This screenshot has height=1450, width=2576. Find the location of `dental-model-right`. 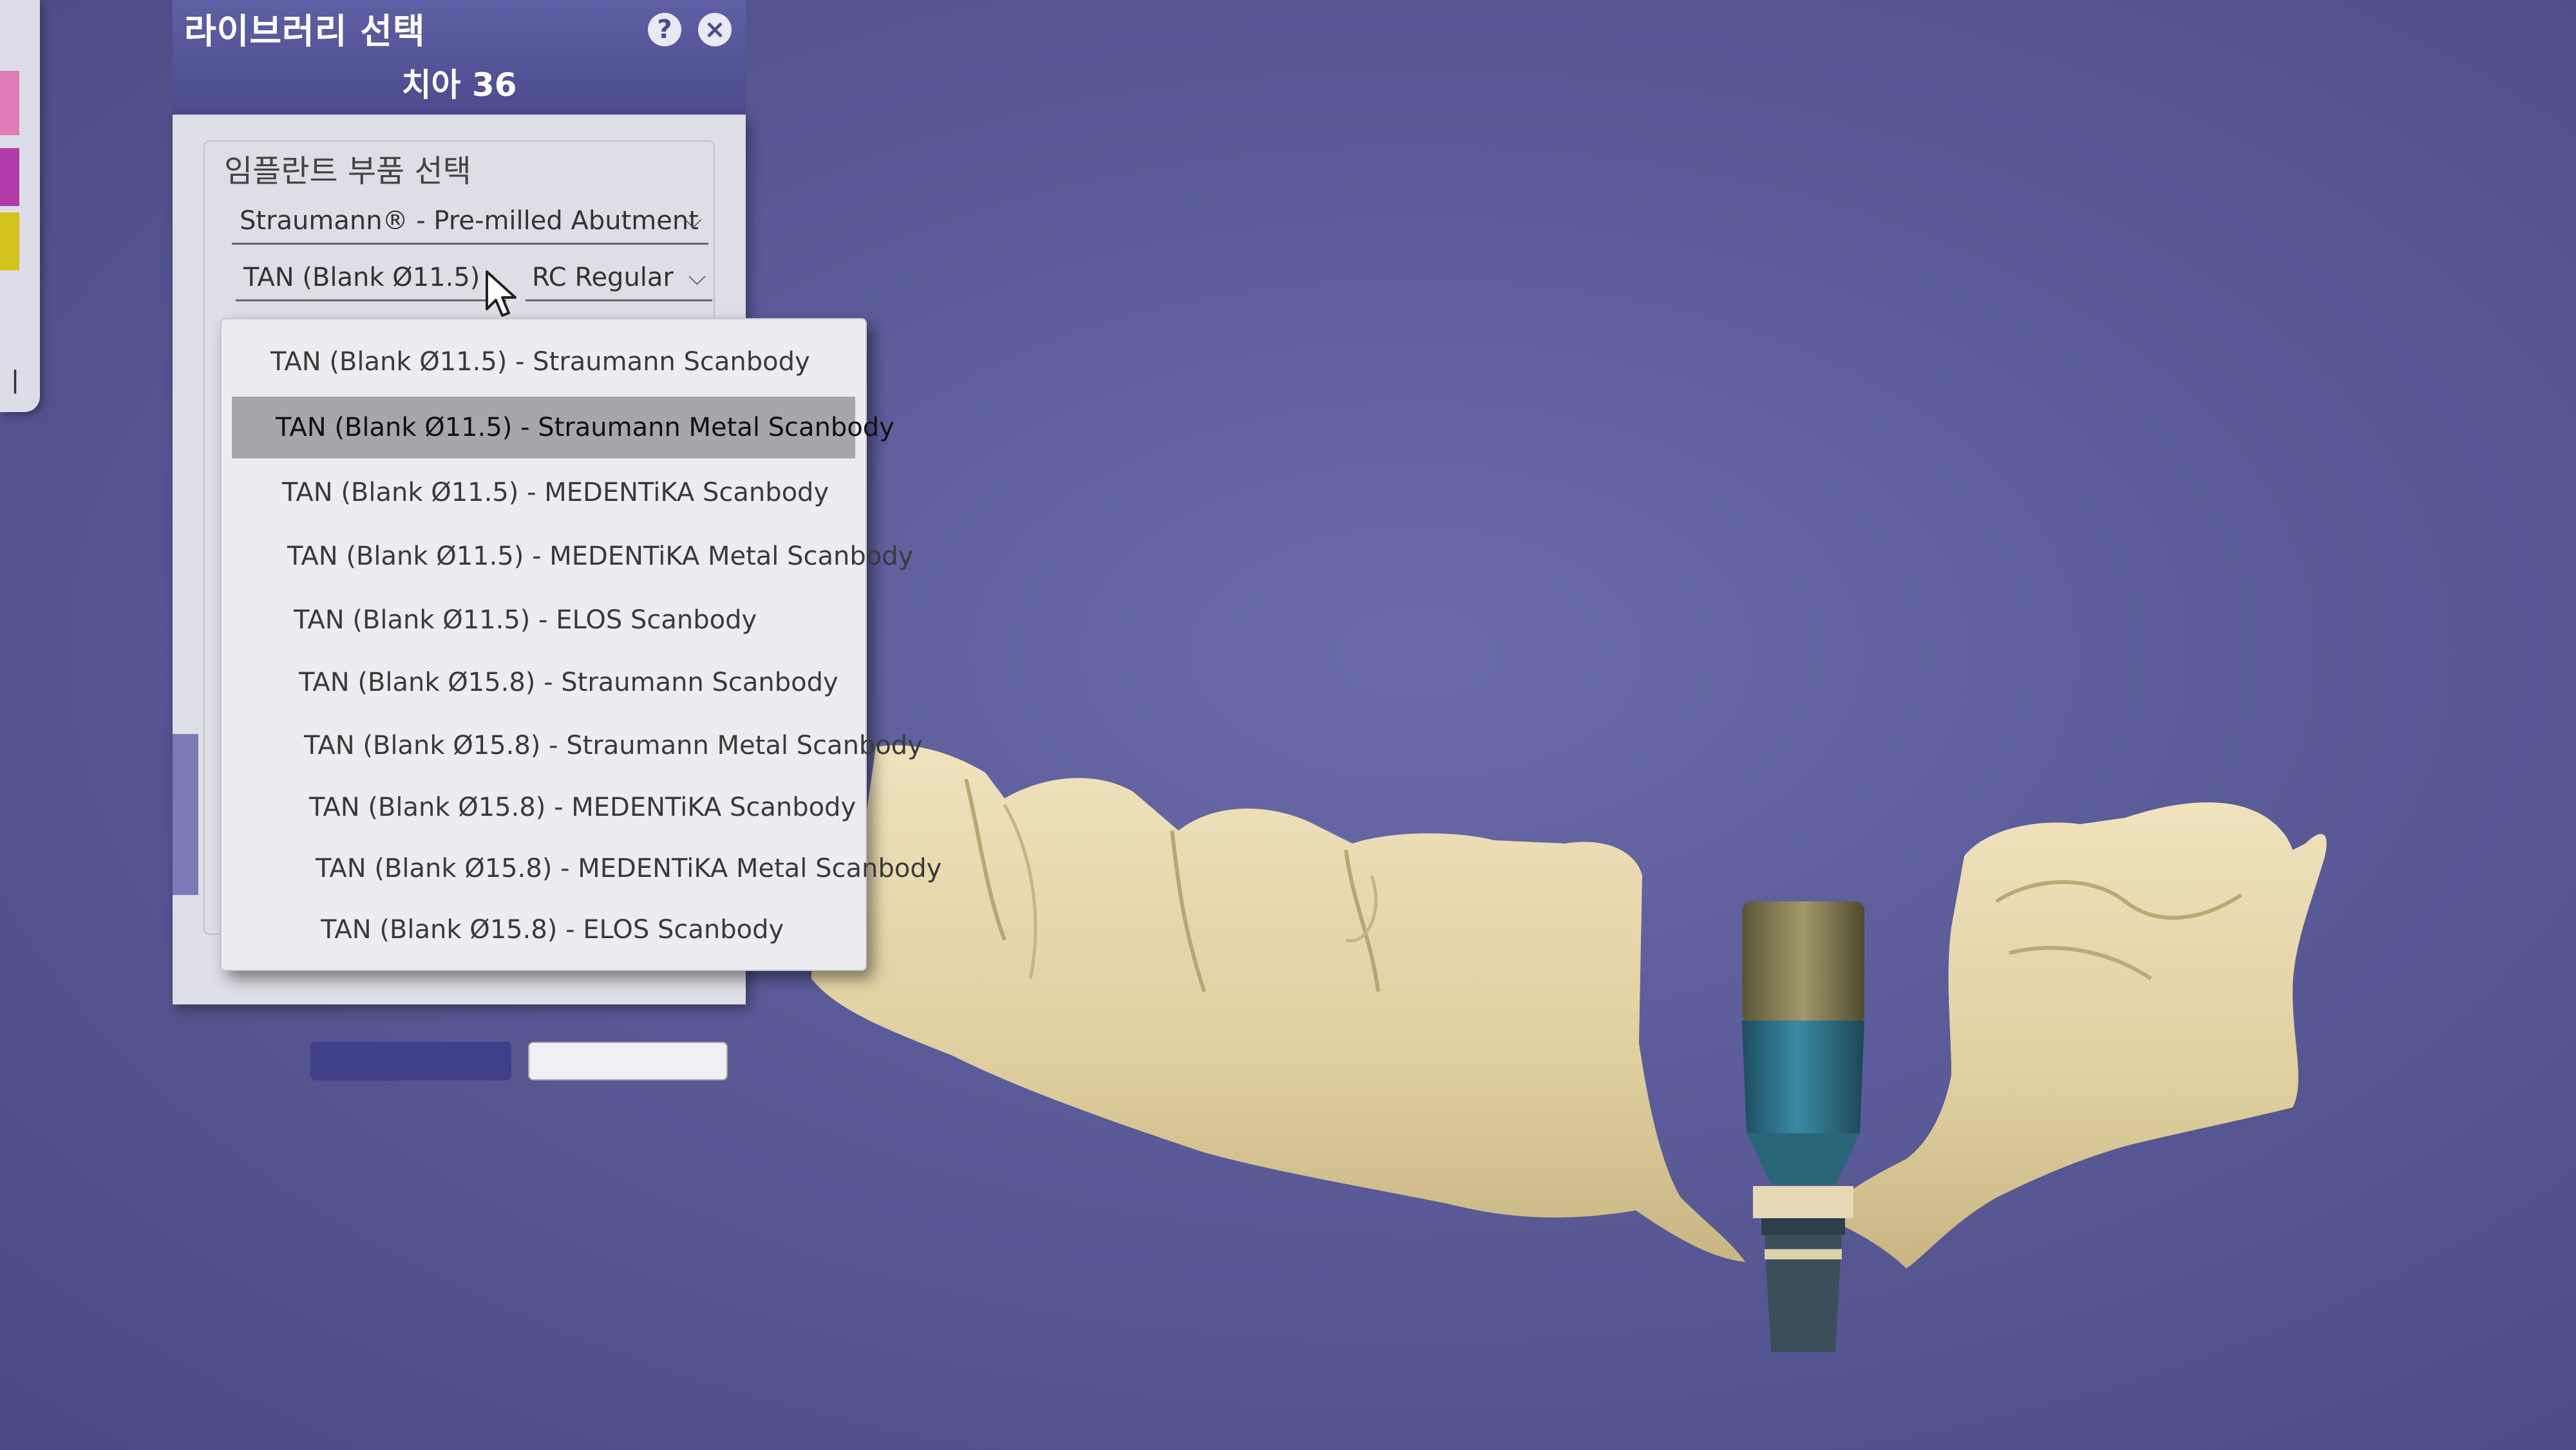

dental-model-right is located at coordinates (2075, 1035).